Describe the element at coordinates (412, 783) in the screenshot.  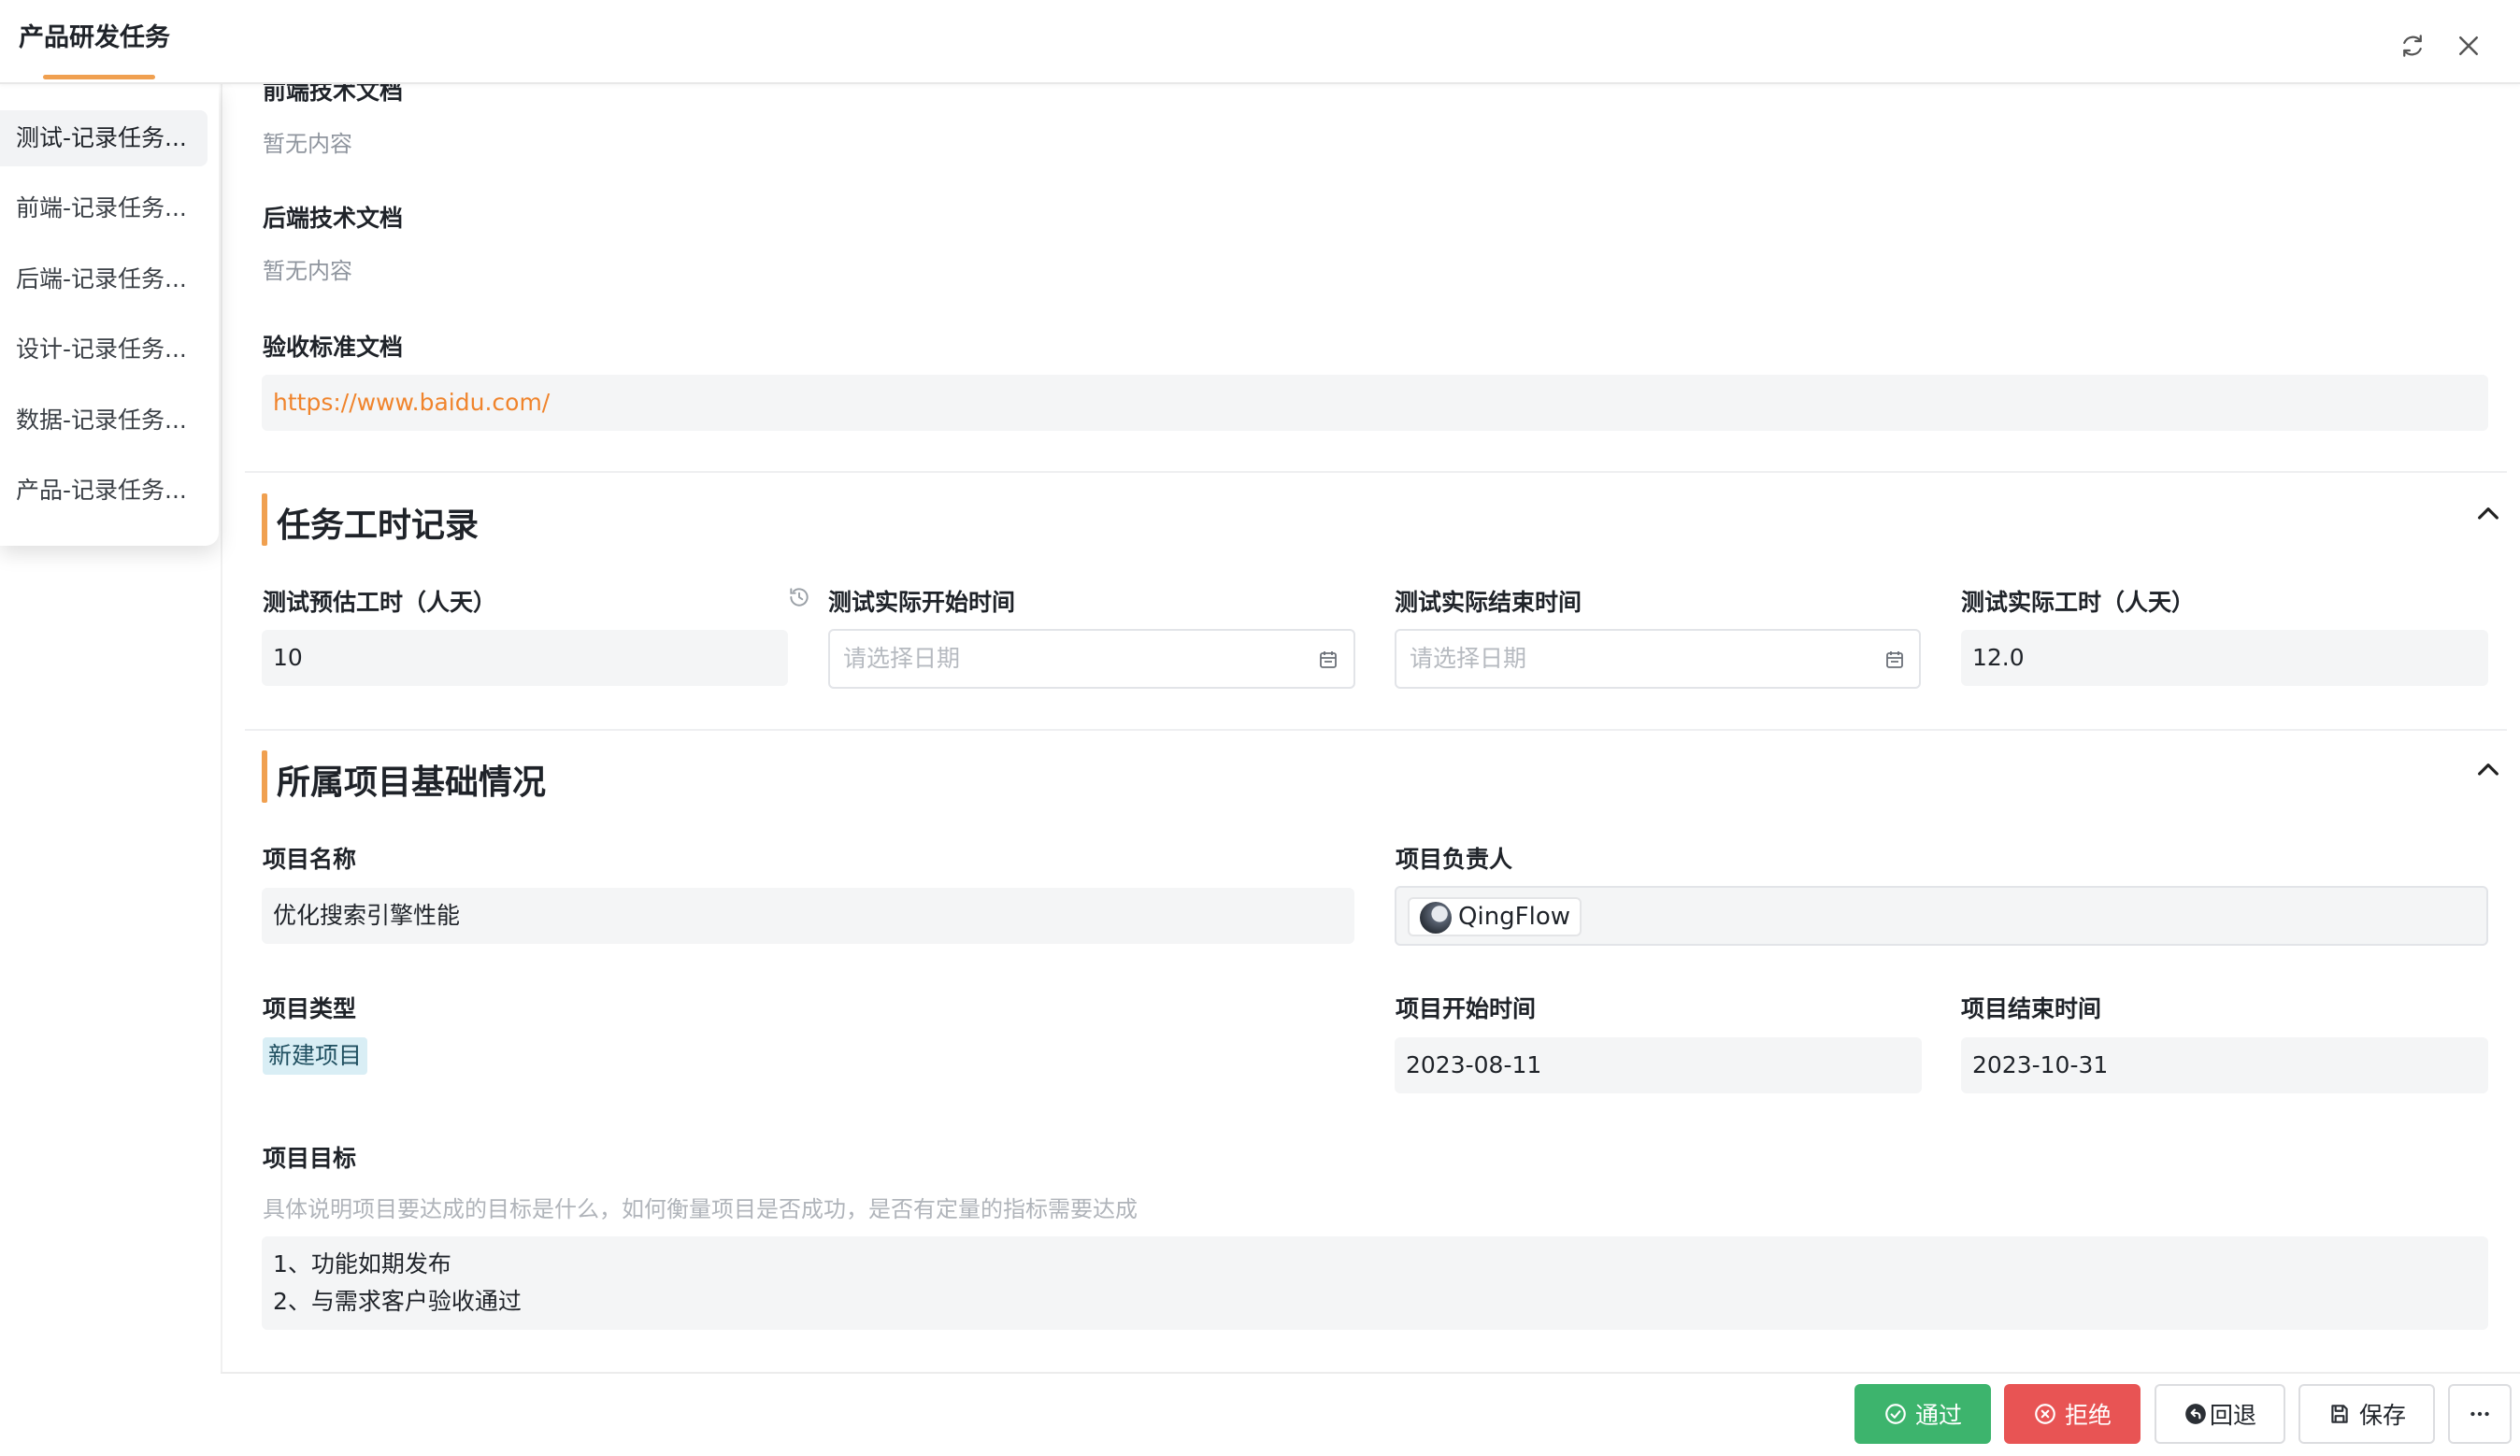
I see `project-section-title: 所属项目基础情况` at that location.